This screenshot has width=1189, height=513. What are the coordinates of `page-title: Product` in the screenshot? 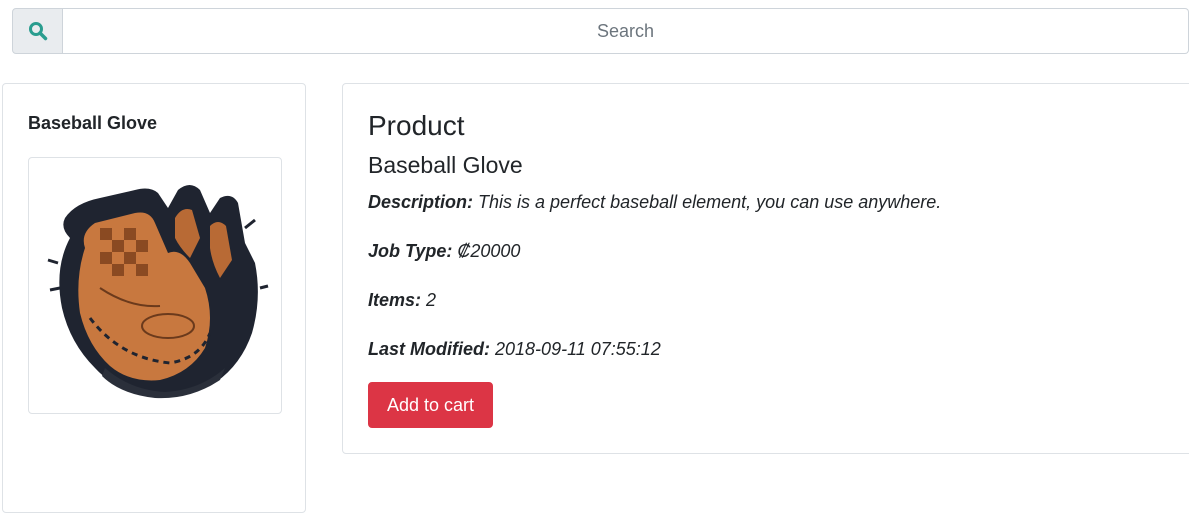 It's located at (416, 125).